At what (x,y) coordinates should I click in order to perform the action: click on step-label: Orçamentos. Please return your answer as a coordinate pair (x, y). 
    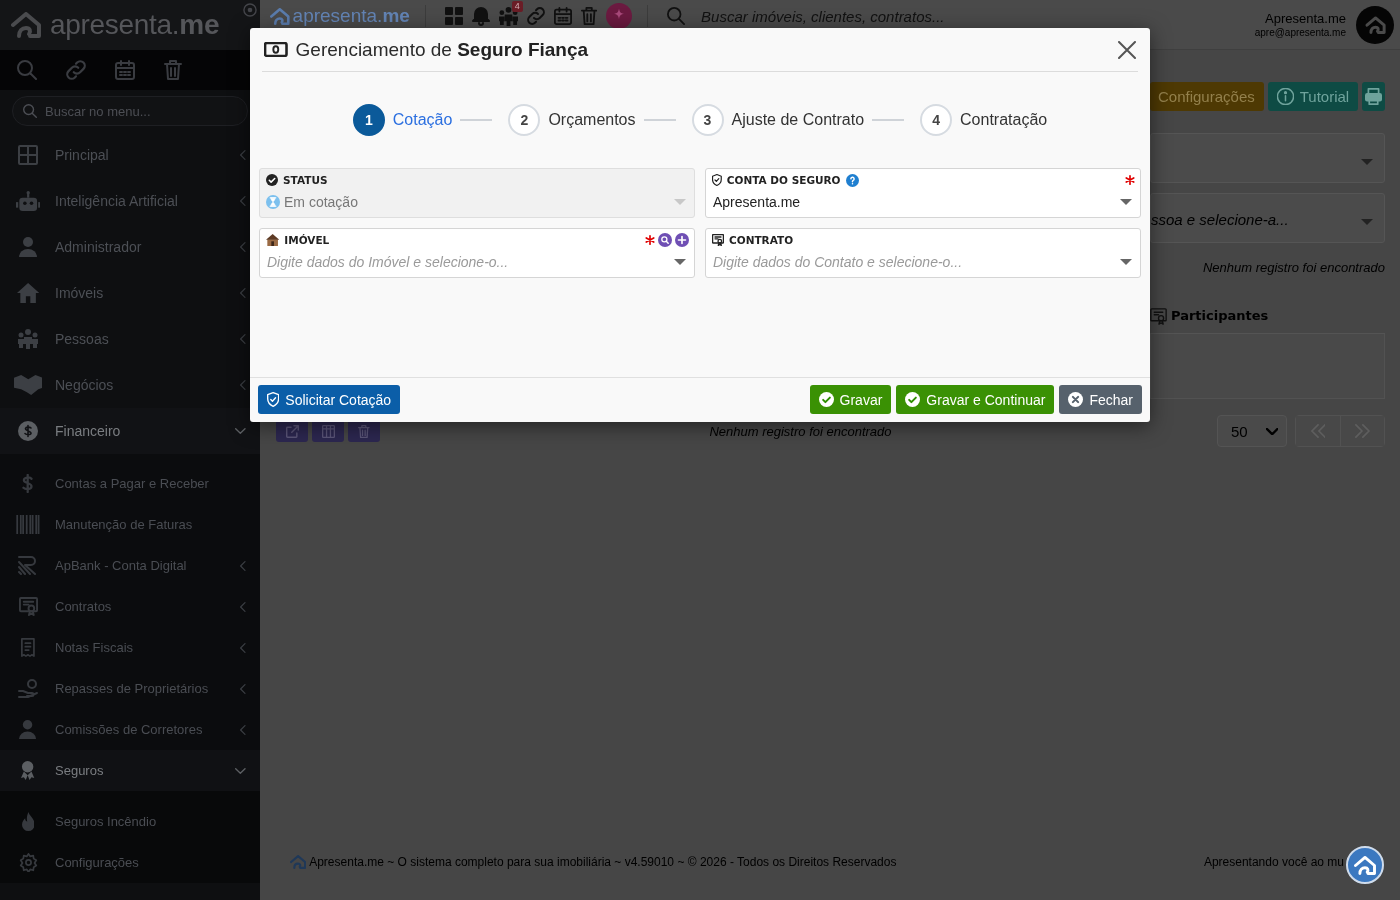
    Looking at the image, I should click on (592, 120).